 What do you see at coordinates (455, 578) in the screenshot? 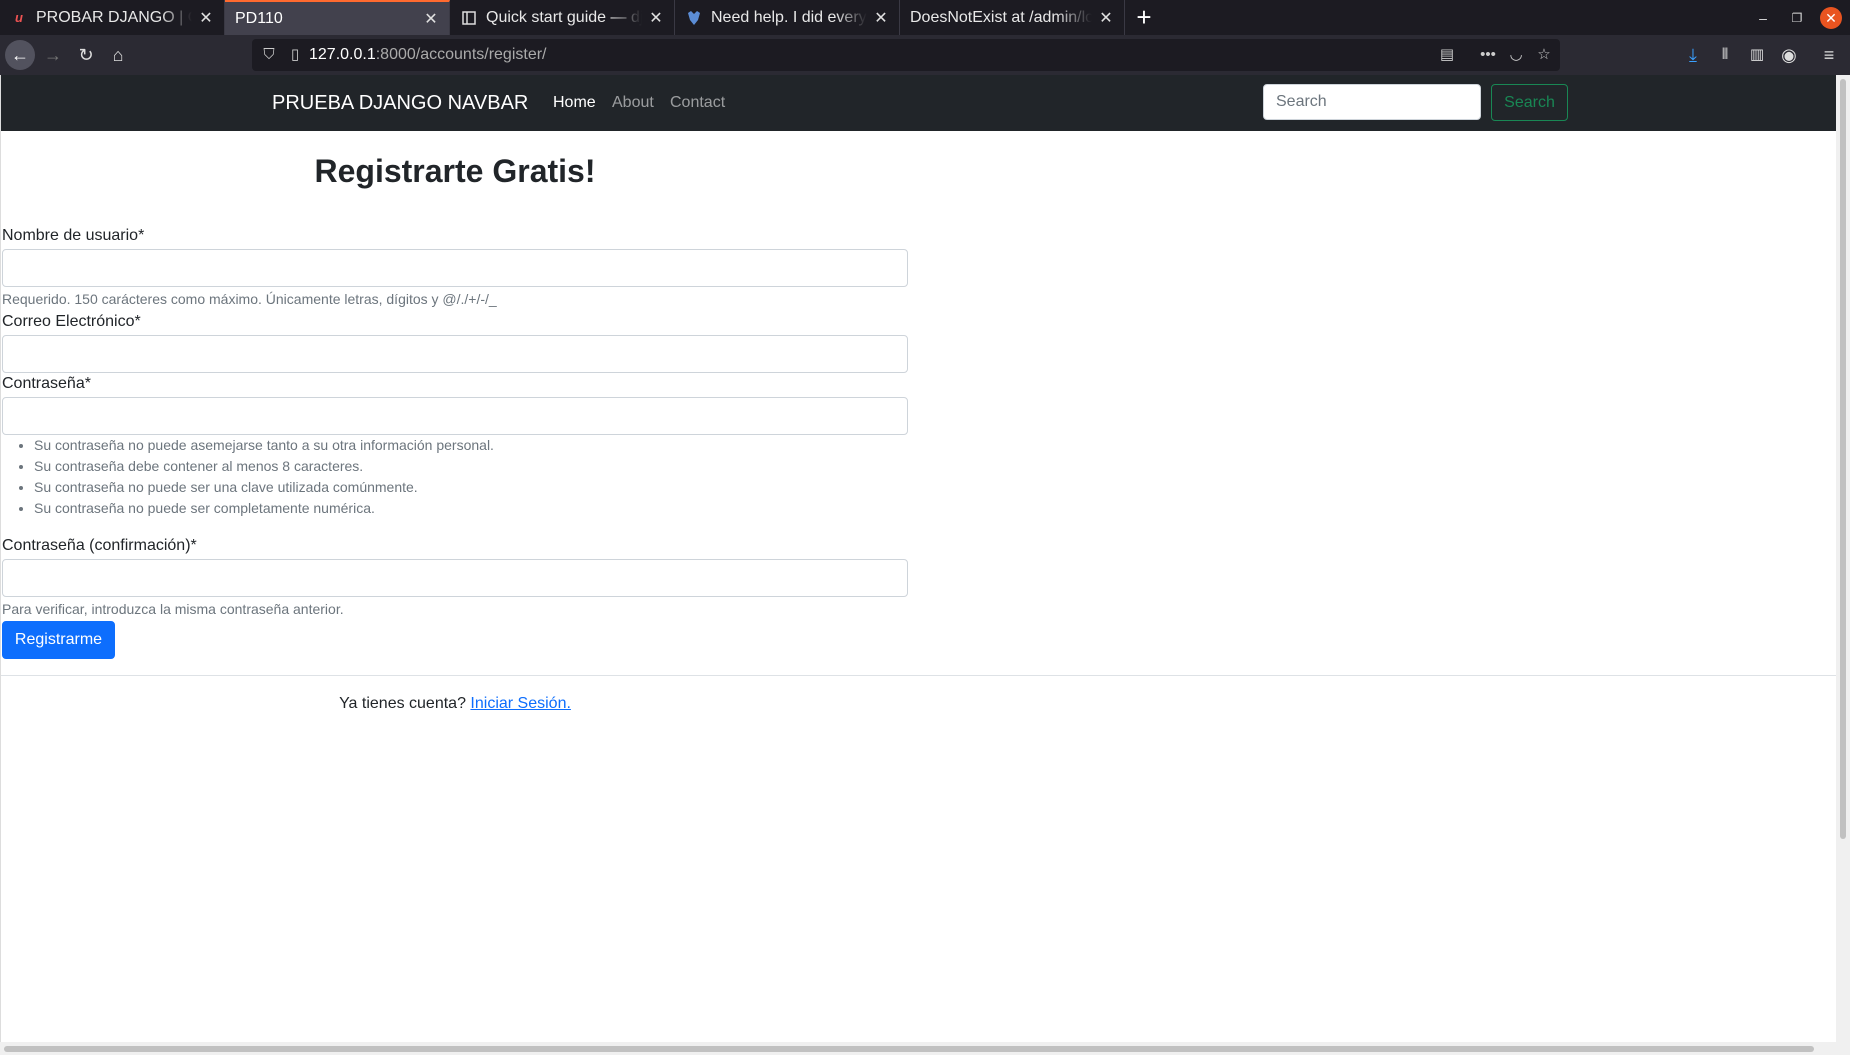
I see `password-confirm-field` at bounding box center [455, 578].